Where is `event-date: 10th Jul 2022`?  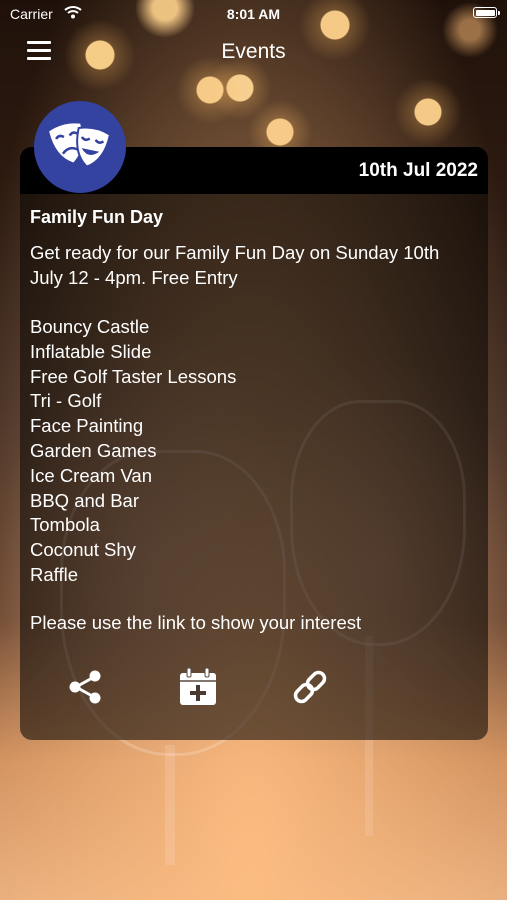 event-date: 10th Jul 2022 is located at coordinates (418, 170).